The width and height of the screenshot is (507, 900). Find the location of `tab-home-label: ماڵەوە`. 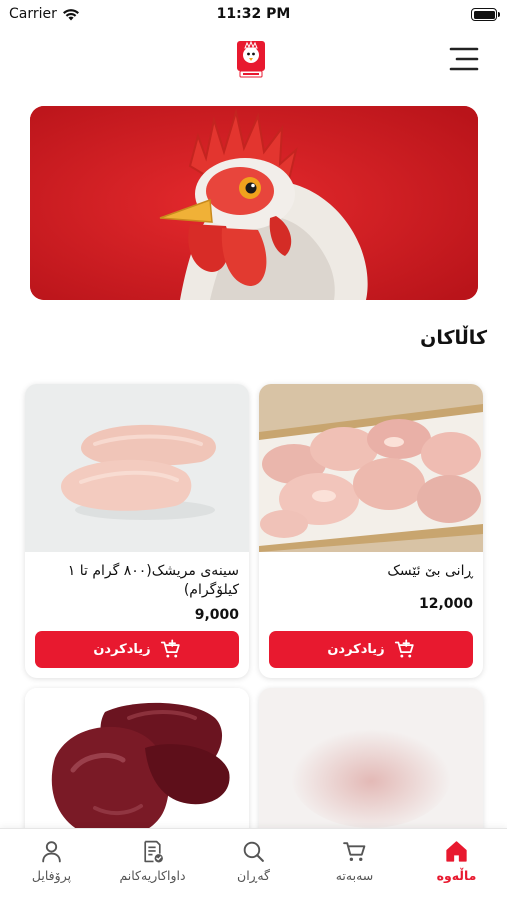

tab-home-label: ماڵەوە is located at coordinates (456, 875).